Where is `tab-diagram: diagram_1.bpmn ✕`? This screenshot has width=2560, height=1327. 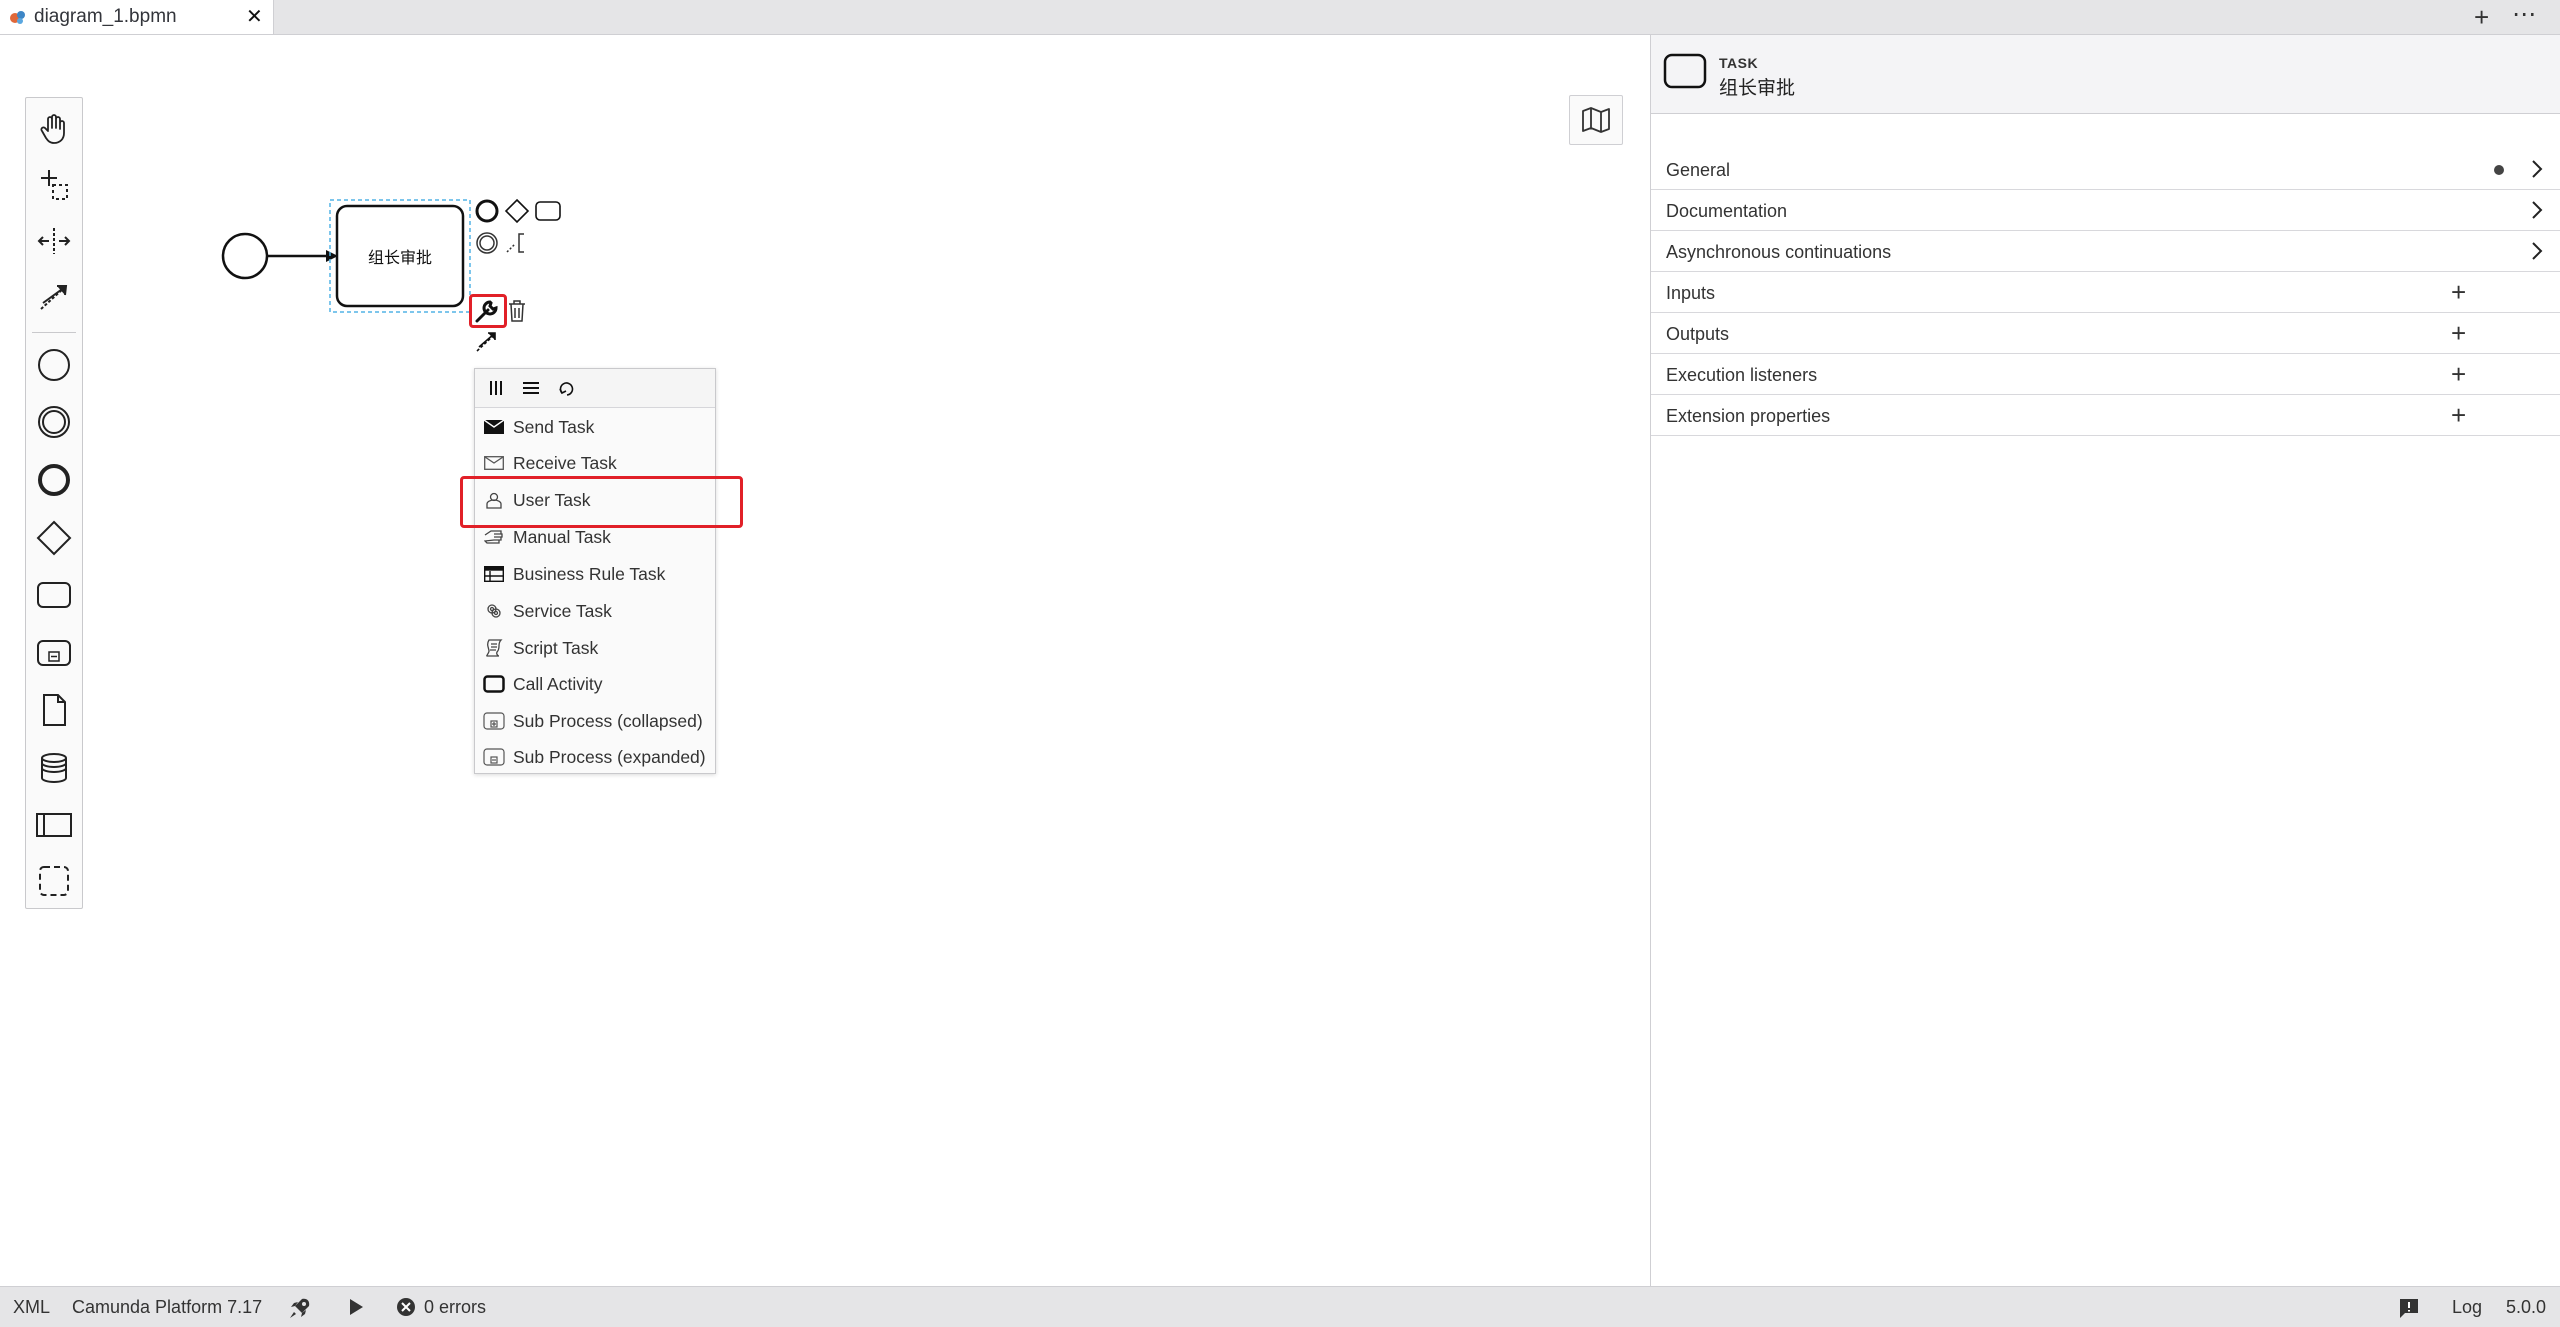 tab-diagram: diagram_1.bpmn ✕ is located at coordinates (137, 17).